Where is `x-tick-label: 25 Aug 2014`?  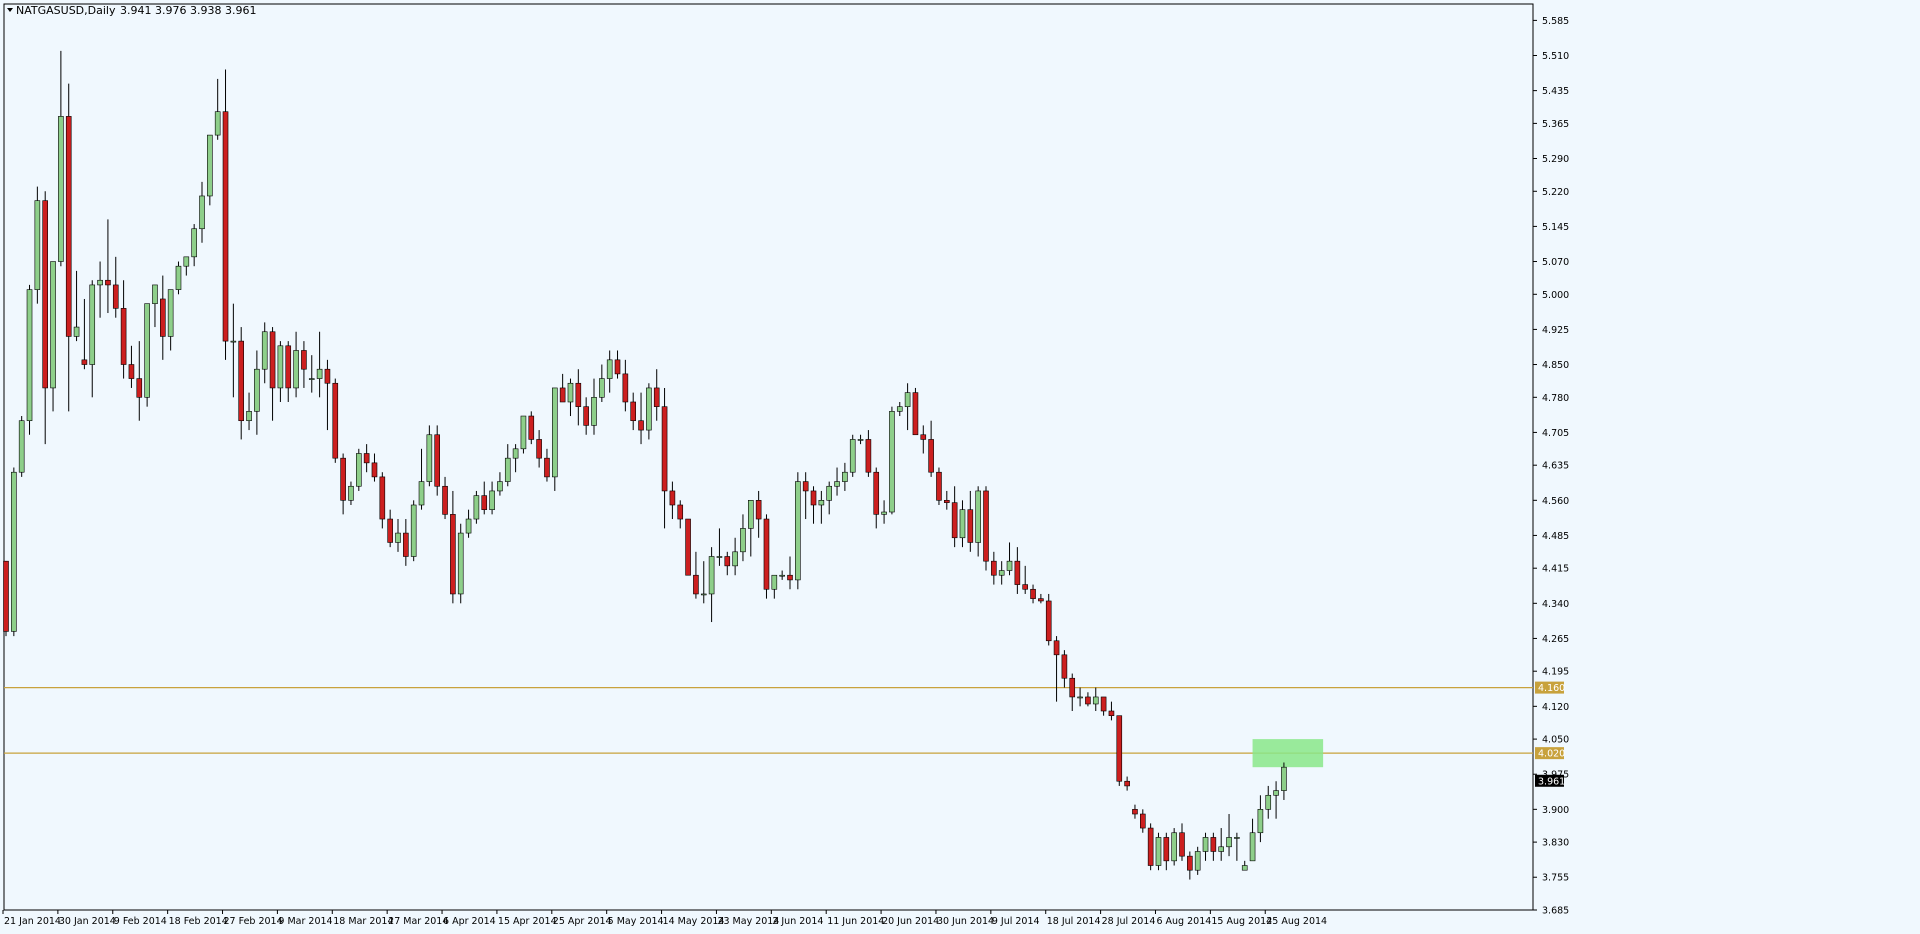 x-tick-label: 25 Aug 2014 is located at coordinates (1296, 921).